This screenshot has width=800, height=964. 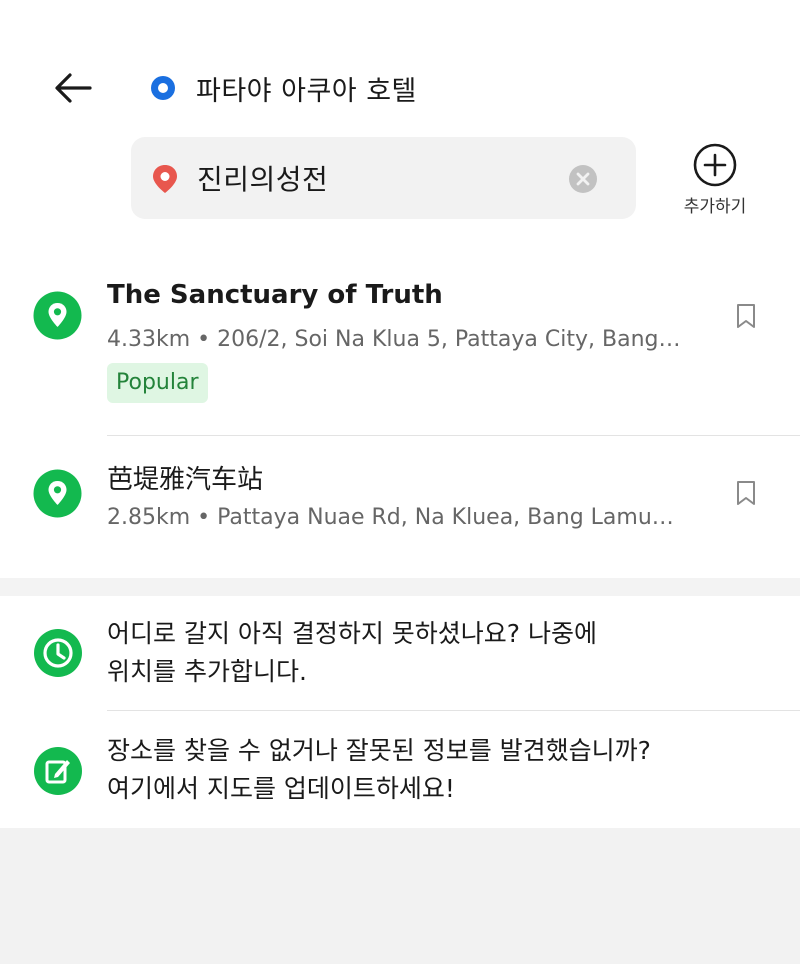 I want to click on clock-icon, so click(x=58, y=653).